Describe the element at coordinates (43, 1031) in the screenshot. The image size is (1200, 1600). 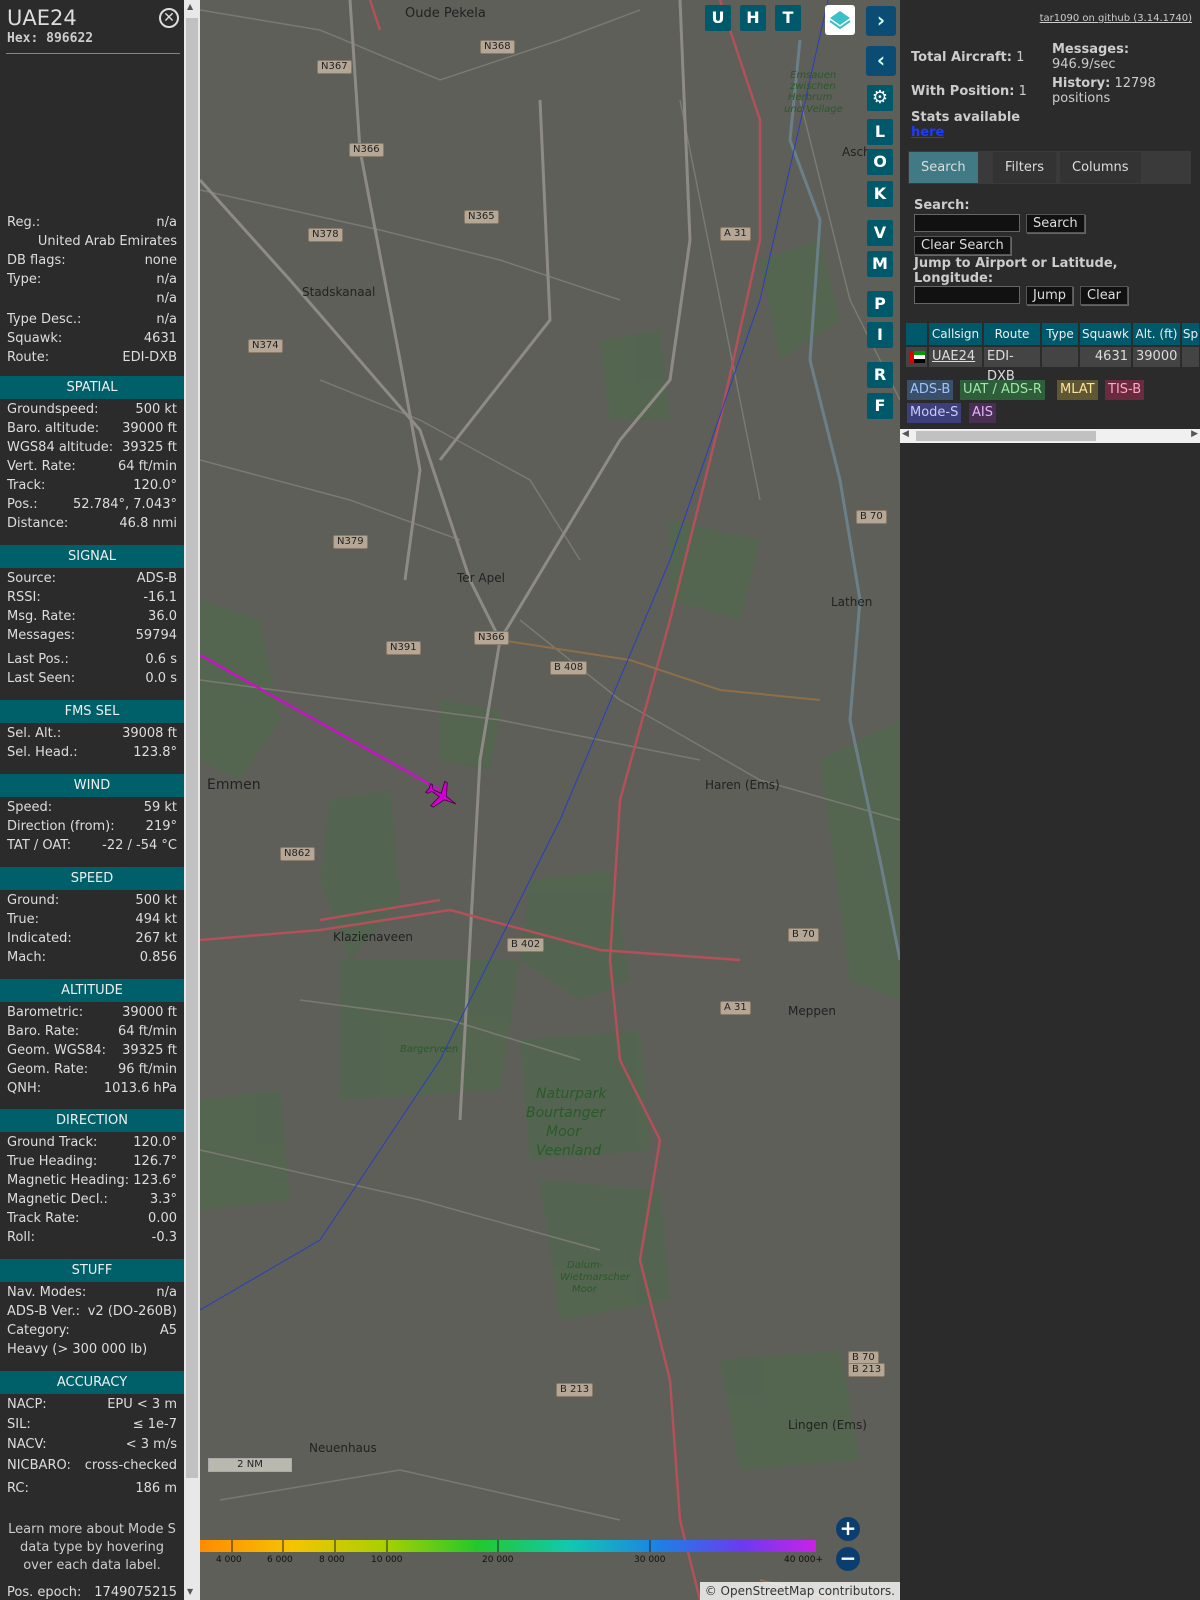
I see `info-label: Baro. Rate:` at that location.